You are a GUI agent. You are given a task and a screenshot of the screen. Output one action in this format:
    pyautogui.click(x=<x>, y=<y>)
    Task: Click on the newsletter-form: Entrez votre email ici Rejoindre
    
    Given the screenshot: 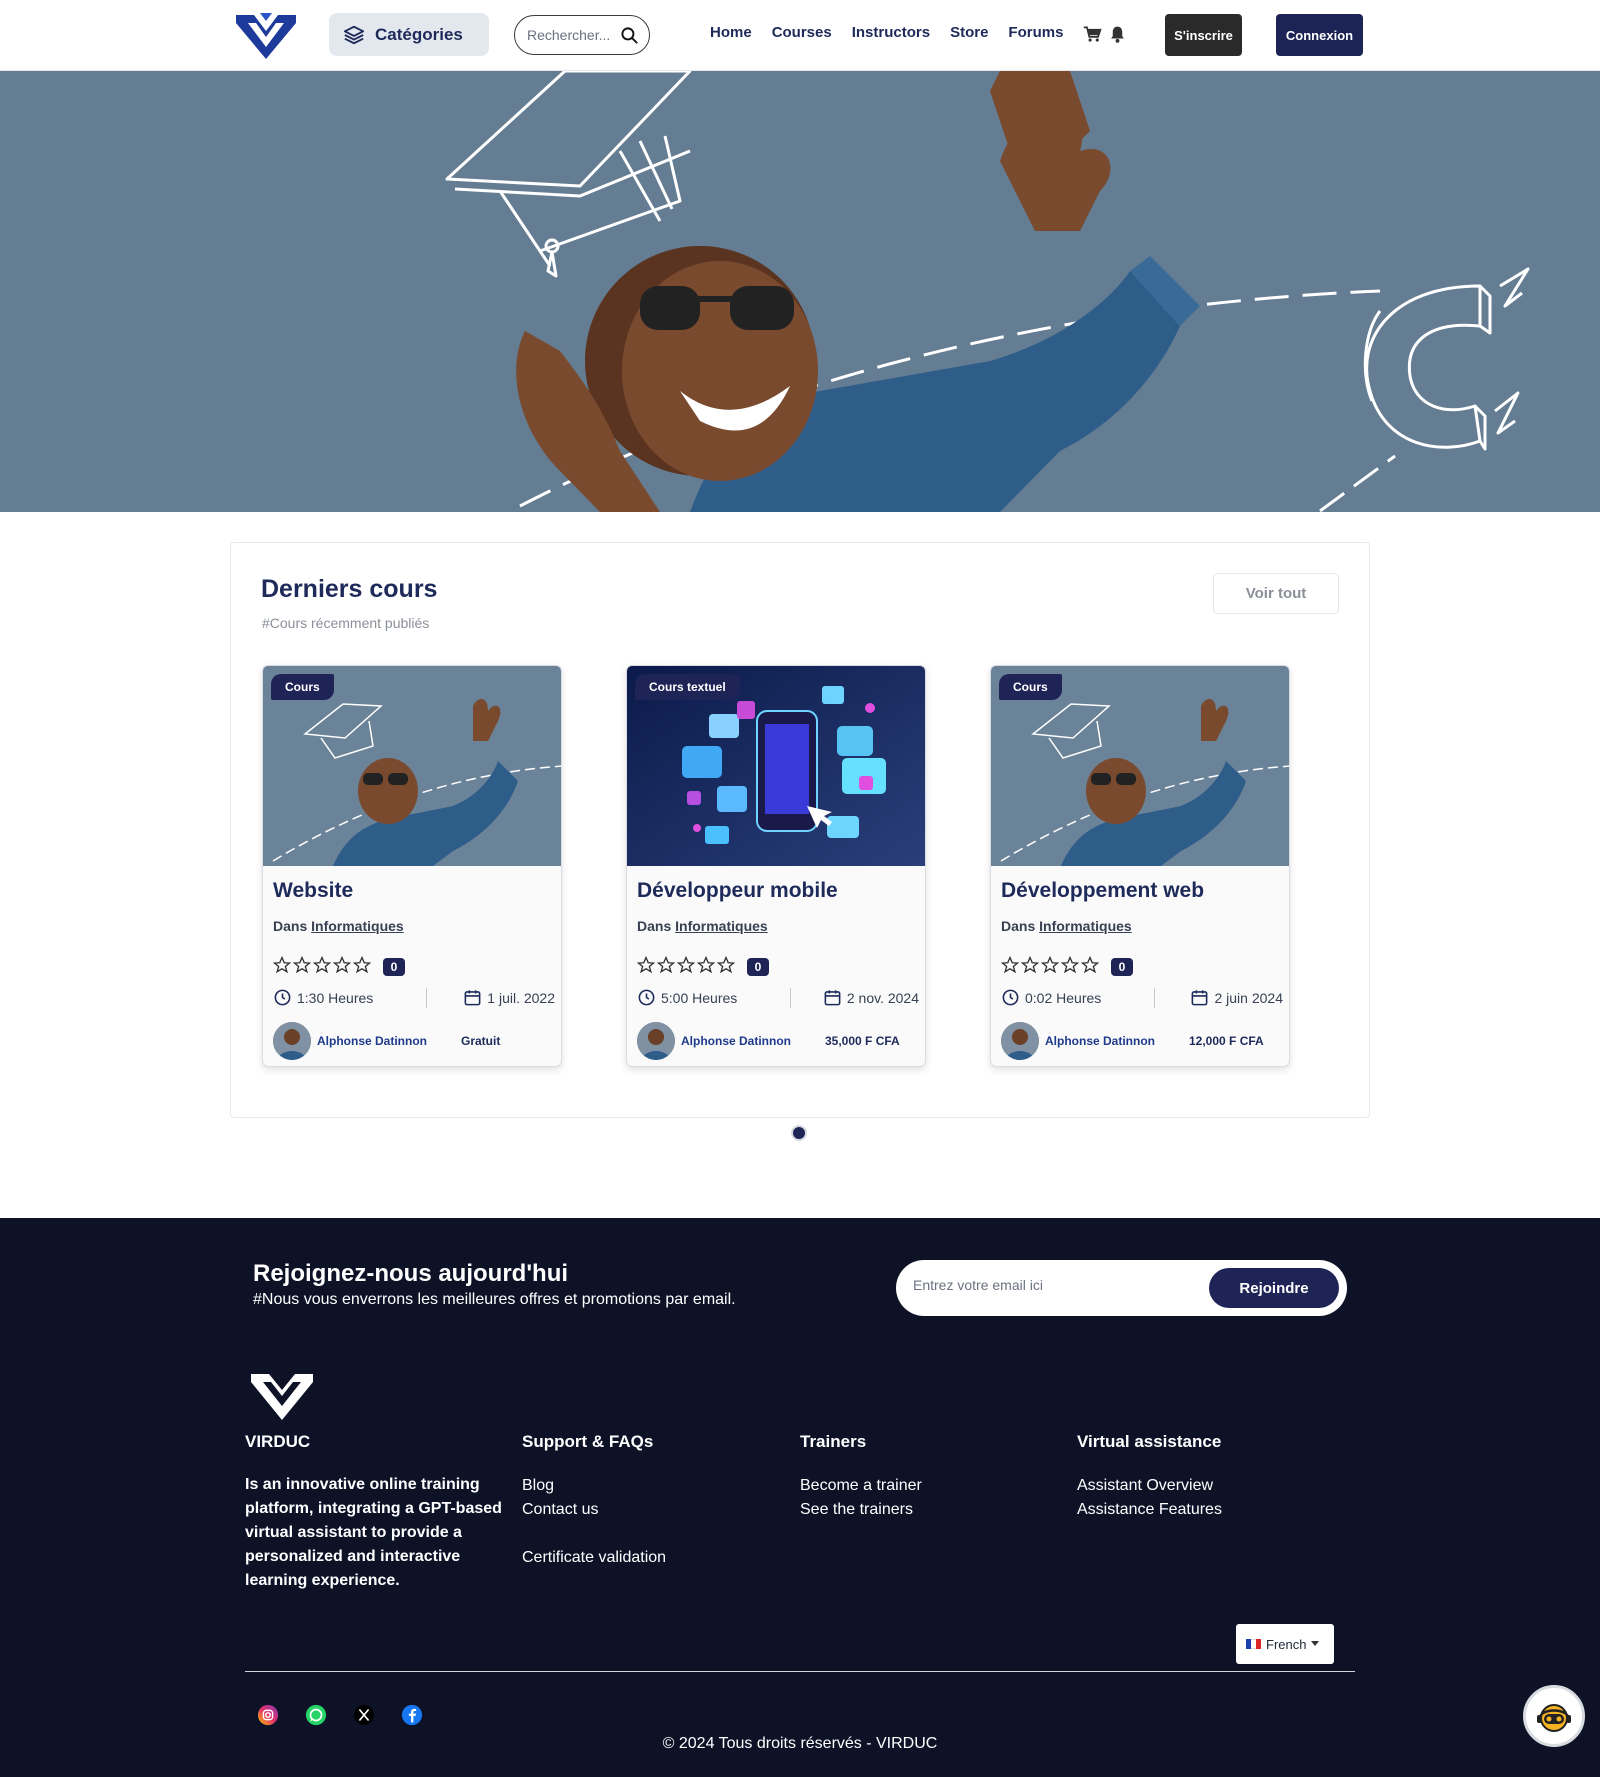 What is the action you would take?
    pyautogui.click(x=1121, y=1288)
    